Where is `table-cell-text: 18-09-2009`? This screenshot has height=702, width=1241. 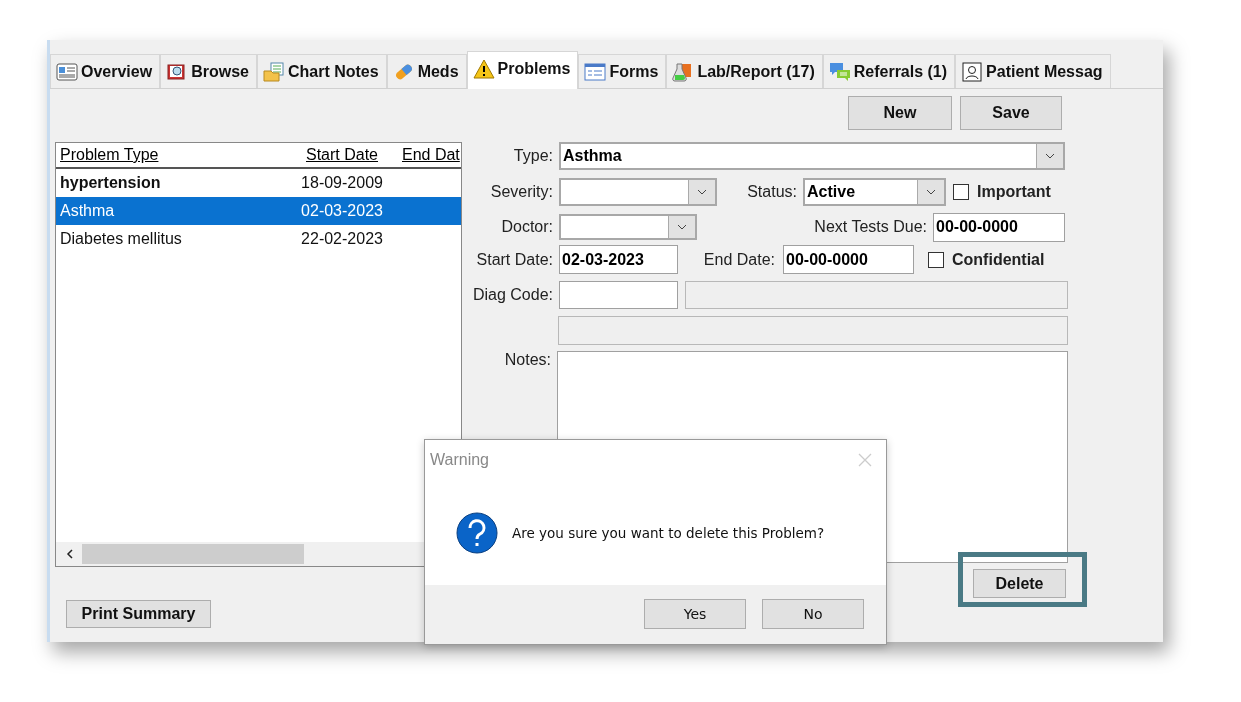
table-cell-text: 18-09-2009 is located at coordinates (342, 183).